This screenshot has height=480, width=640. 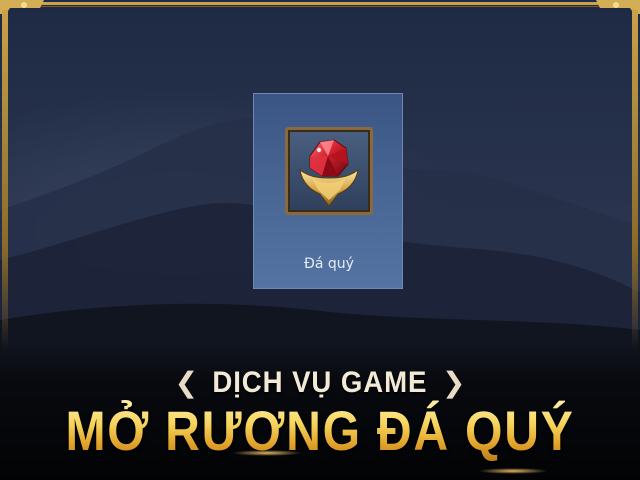 What do you see at coordinates (453, 382) in the screenshot?
I see `right-chevron-icon: ❯` at bounding box center [453, 382].